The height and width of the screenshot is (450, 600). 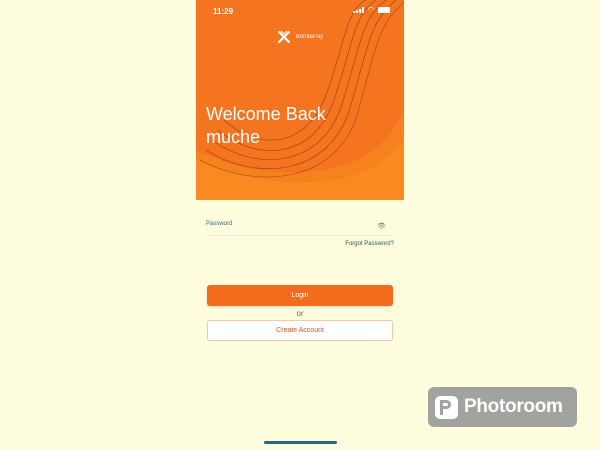 I want to click on status-icons: ◠, so click(x=371, y=9).